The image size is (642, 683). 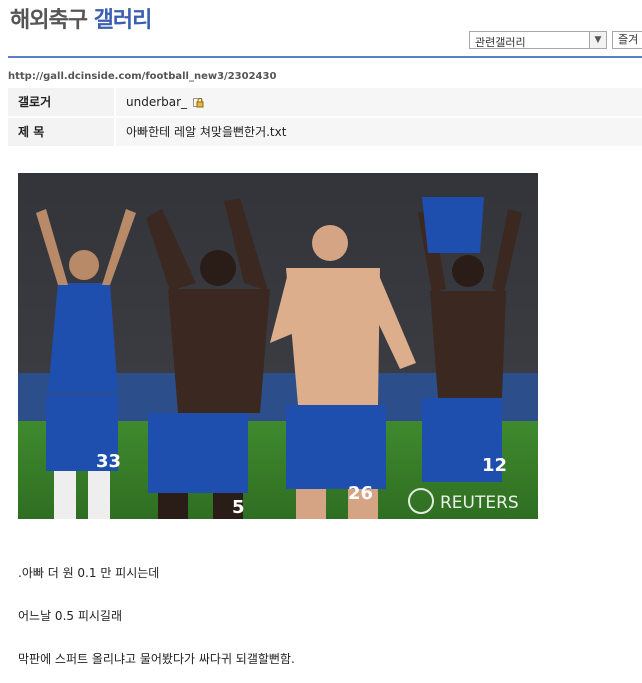 I want to click on body-line: 어느날 0.5 피시길래, so click(x=70, y=616).